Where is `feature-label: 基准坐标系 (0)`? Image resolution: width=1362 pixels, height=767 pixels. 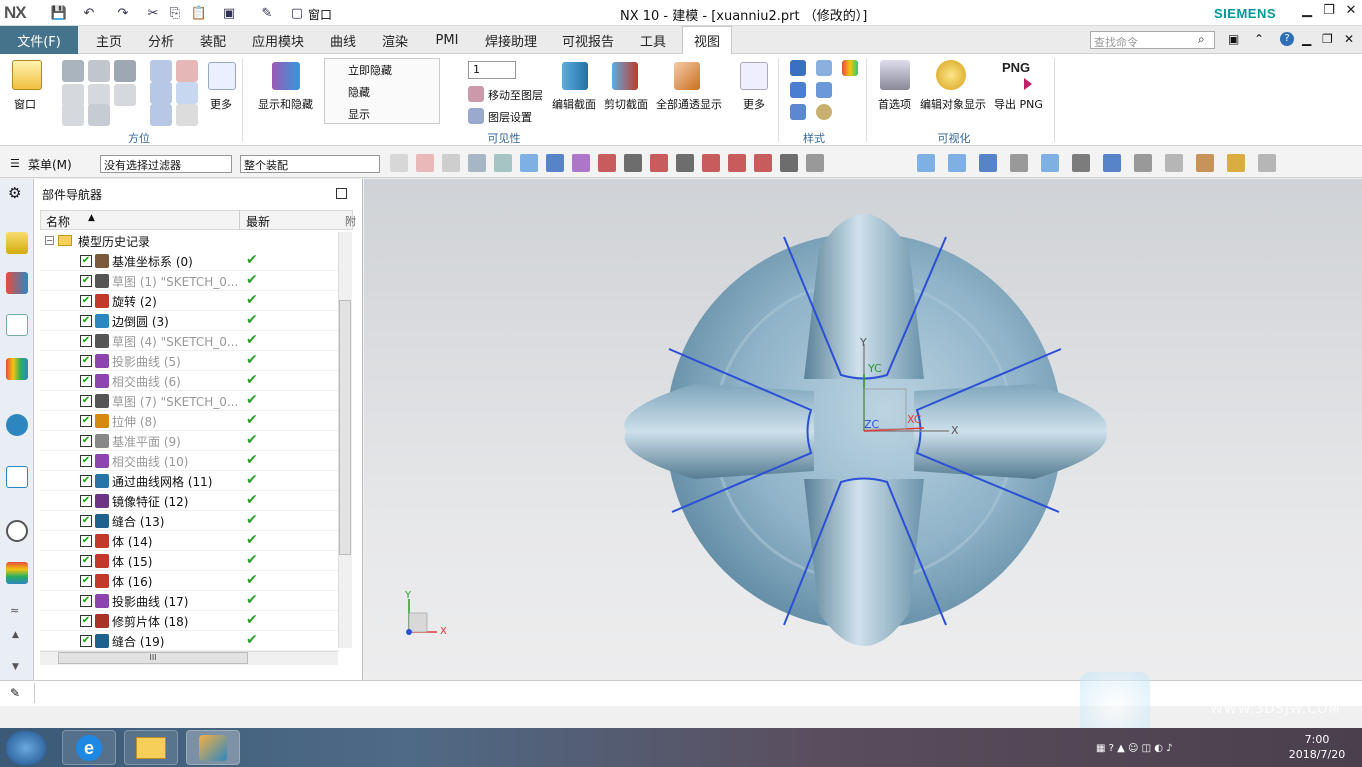
feature-label: 基准坐标系 (0) is located at coordinates (175, 261).